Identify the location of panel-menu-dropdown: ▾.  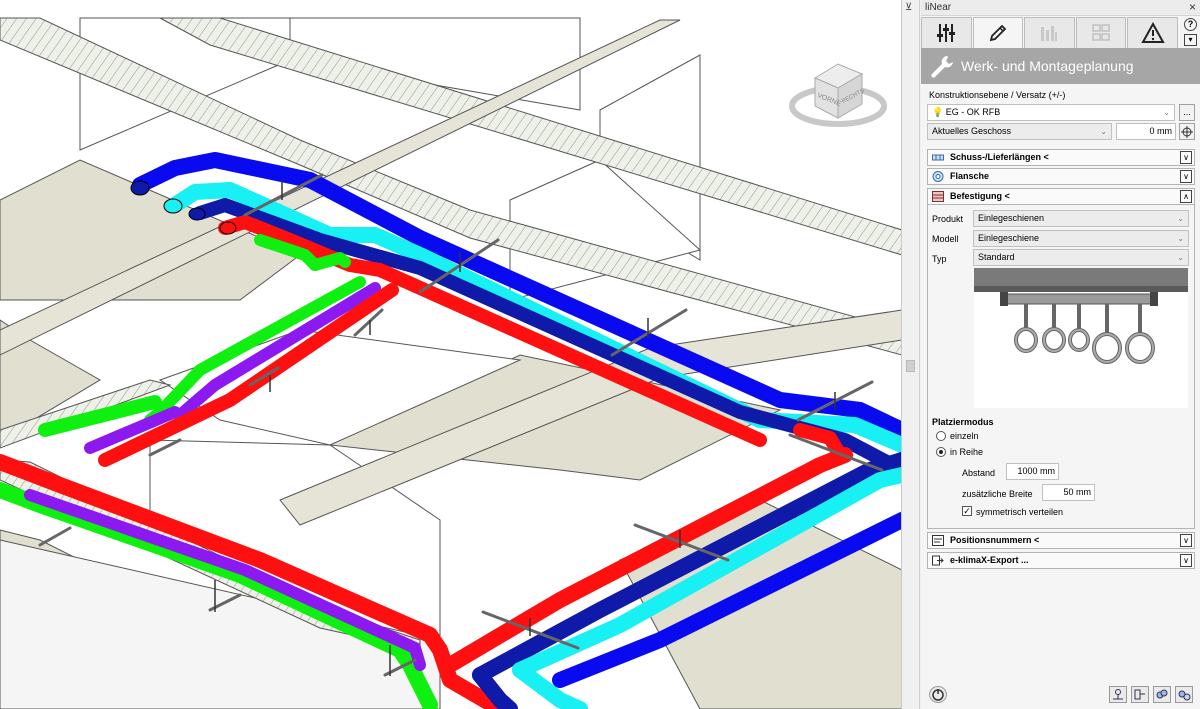
(1190, 40).